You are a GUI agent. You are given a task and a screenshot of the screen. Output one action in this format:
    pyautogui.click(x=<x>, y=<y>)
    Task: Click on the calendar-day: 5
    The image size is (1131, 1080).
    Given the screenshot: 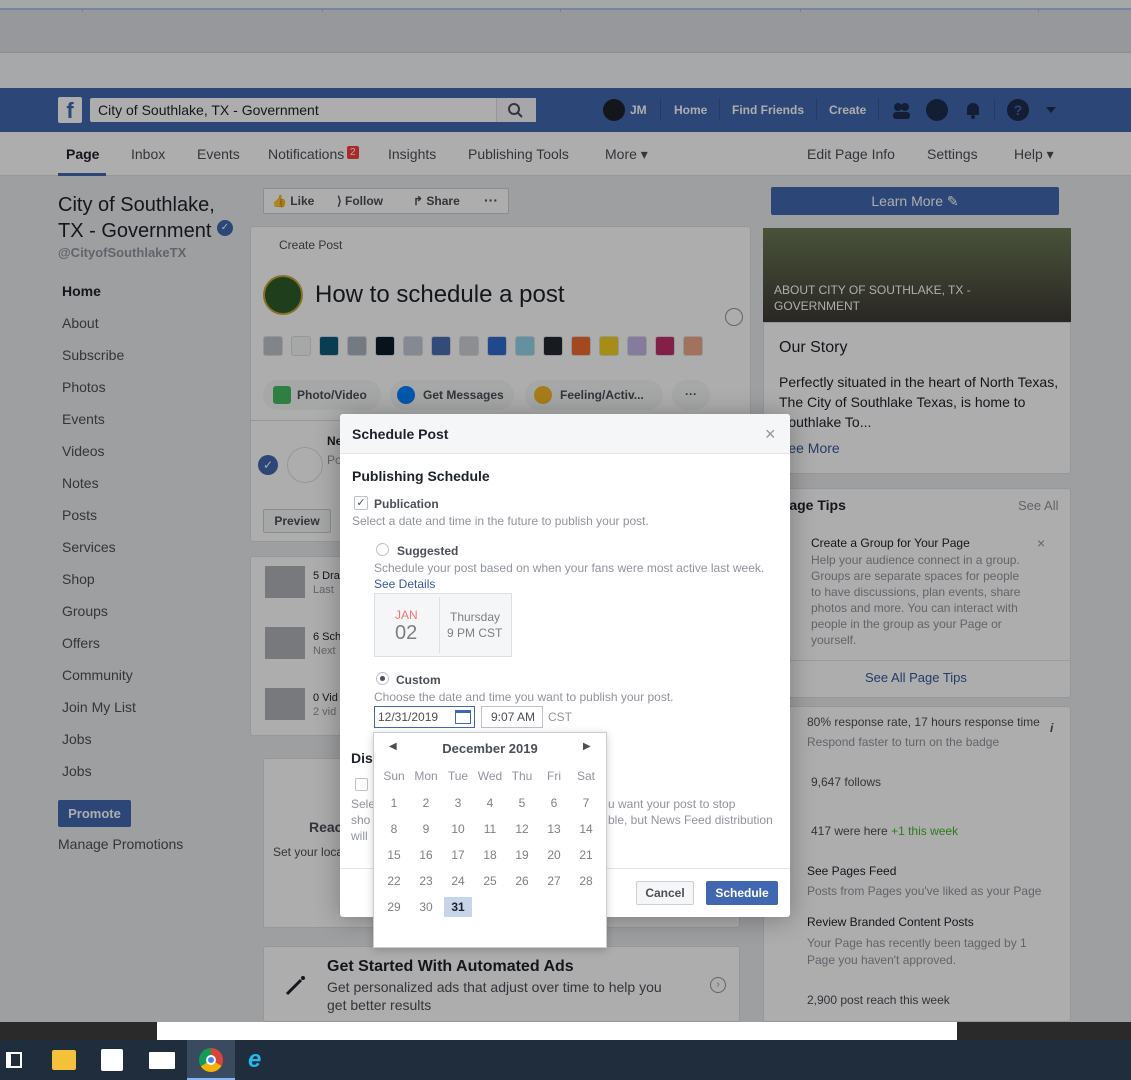 What is the action you would take?
    pyautogui.click(x=522, y=803)
    